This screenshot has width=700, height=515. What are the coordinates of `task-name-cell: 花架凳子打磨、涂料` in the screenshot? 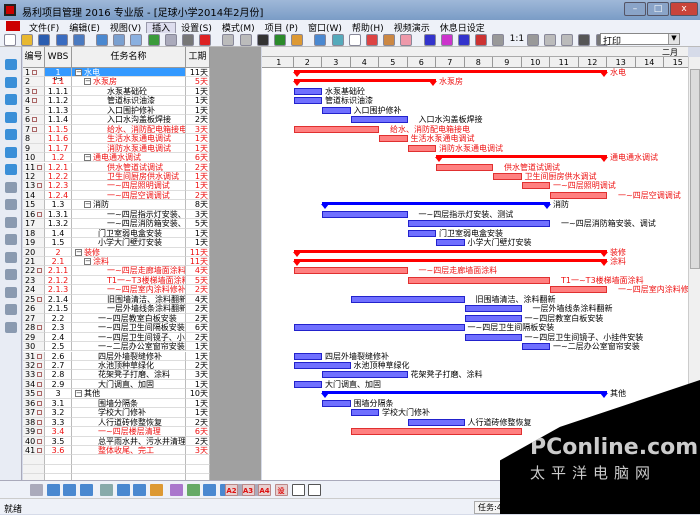 It's located at (129, 375).